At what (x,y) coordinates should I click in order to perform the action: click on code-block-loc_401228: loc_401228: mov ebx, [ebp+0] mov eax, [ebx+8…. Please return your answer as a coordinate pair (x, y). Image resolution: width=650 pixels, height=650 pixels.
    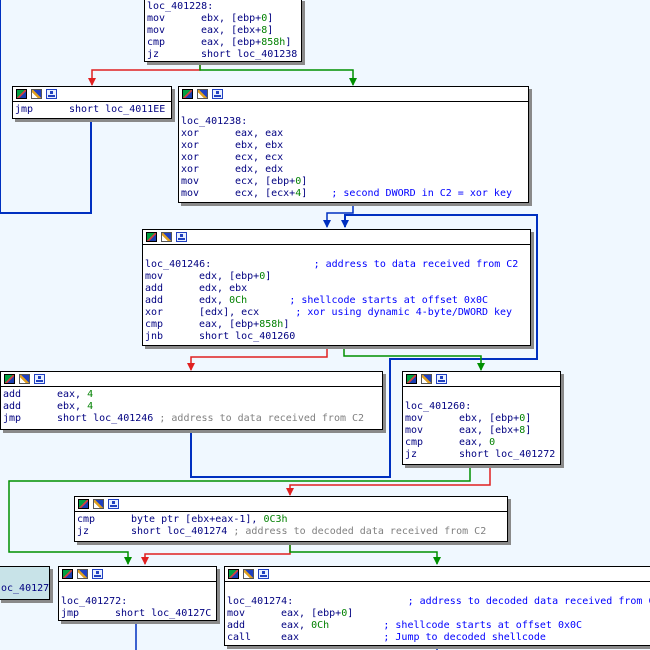
    Looking at the image, I should click on (223, 31).